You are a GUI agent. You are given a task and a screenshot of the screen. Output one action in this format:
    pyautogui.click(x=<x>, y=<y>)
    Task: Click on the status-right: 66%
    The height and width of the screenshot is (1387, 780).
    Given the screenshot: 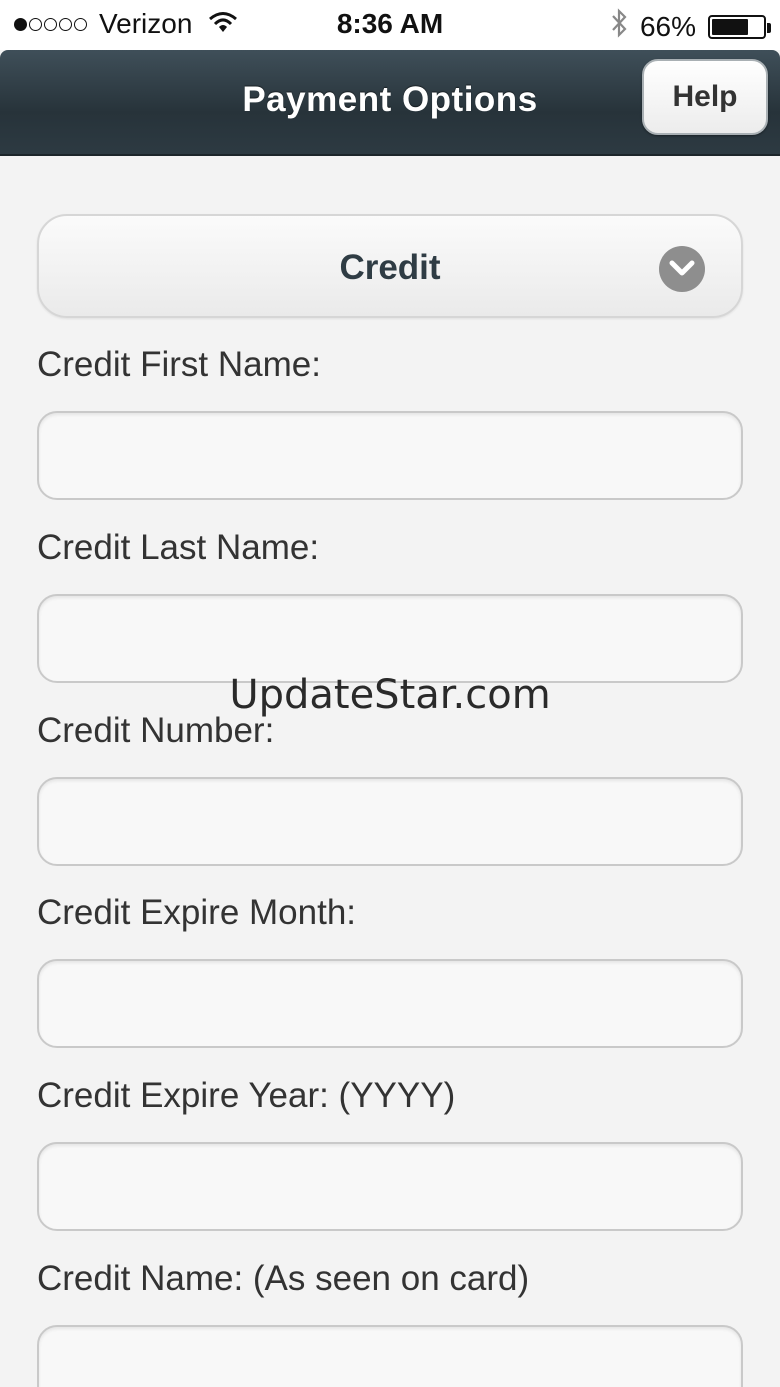 What is the action you would take?
    pyautogui.click(x=690, y=26)
    